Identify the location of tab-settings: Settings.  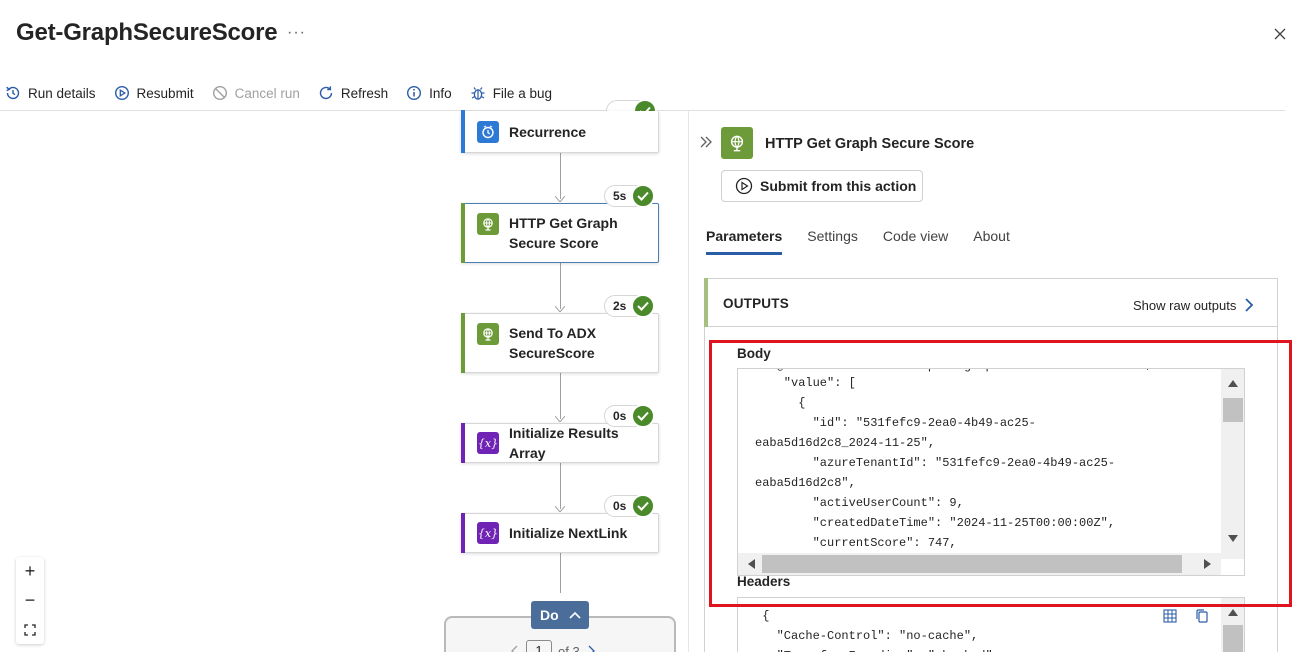
(832, 241).